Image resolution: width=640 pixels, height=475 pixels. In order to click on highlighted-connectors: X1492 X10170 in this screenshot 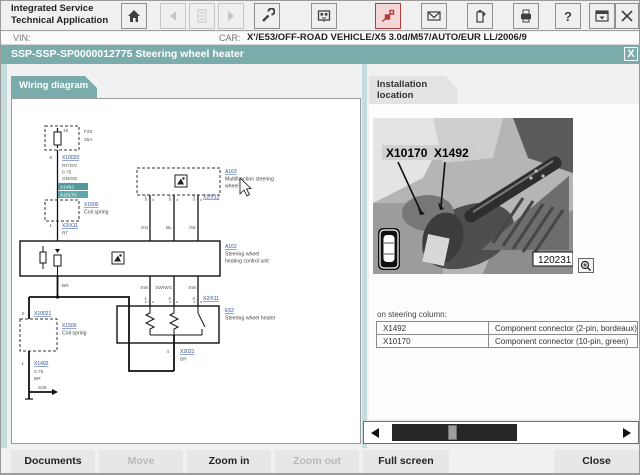, I will do `click(73, 191)`.